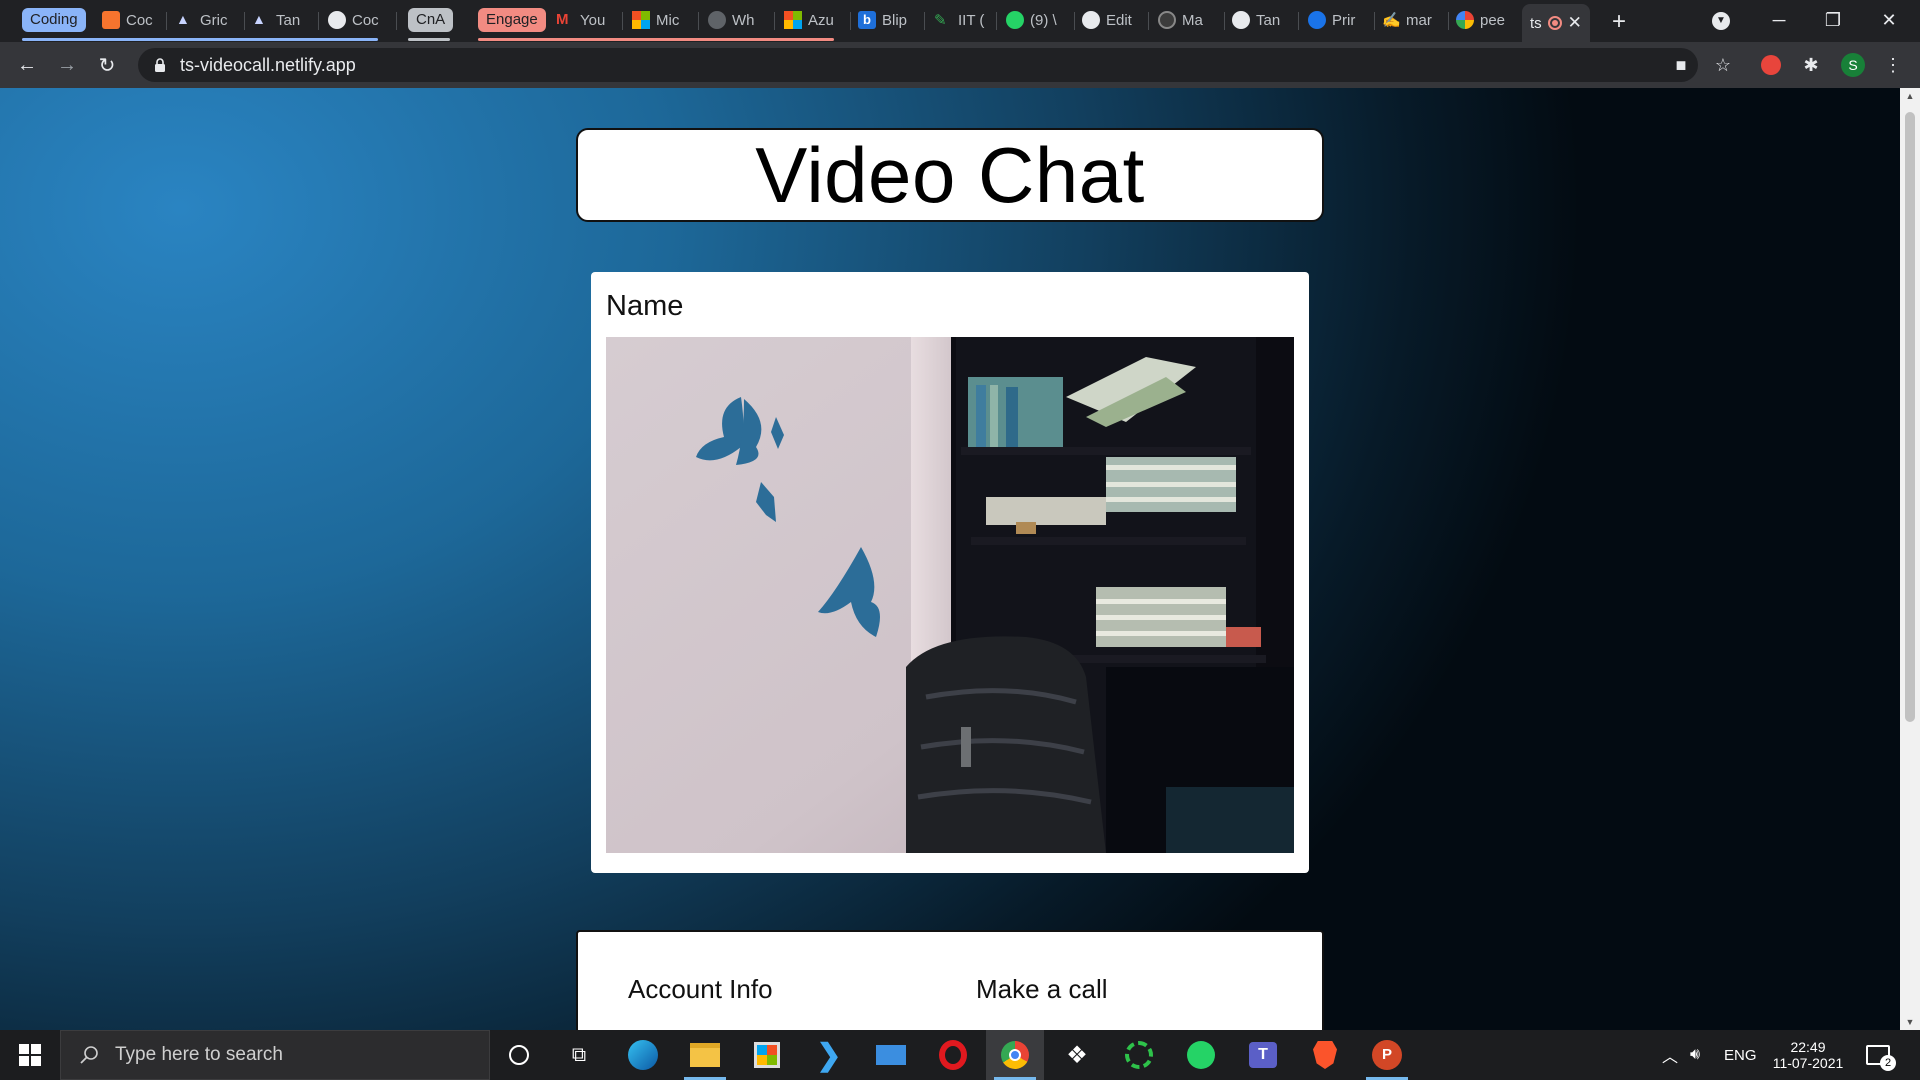 The height and width of the screenshot is (1080, 1920). I want to click on recording-icon, so click(1554, 23).